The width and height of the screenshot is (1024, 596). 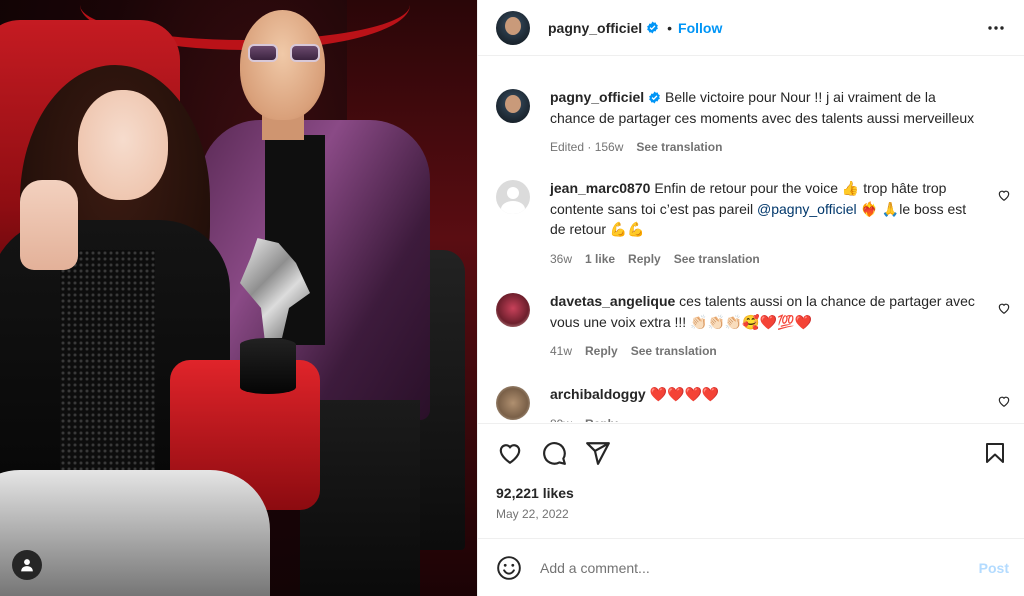 I want to click on comment-likes: 1 like, so click(x=600, y=259).